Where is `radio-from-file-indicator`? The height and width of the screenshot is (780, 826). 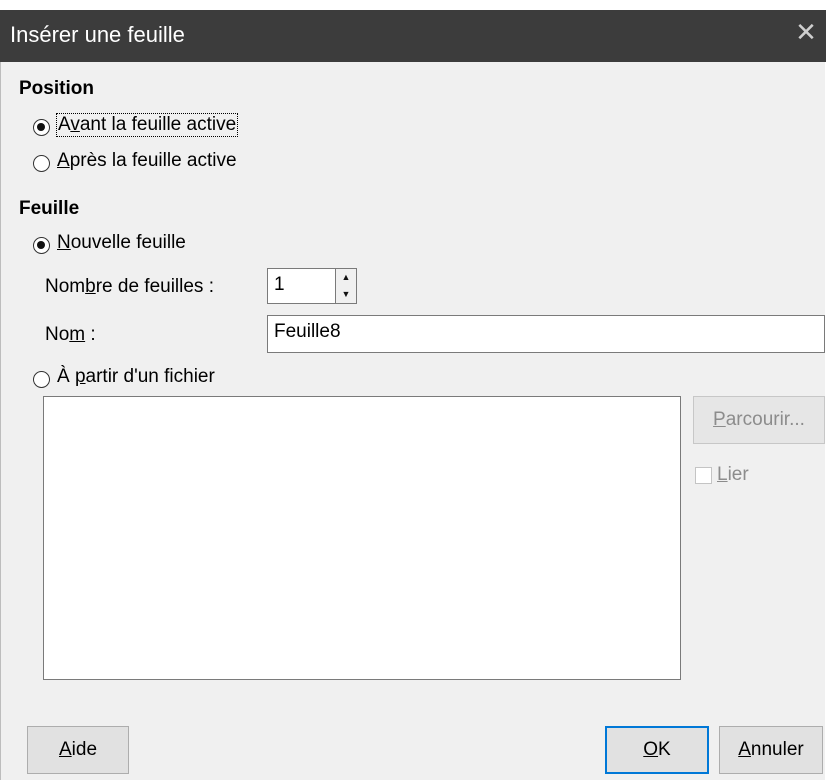 radio-from-file-indicator is located at coordinates (41, 379).